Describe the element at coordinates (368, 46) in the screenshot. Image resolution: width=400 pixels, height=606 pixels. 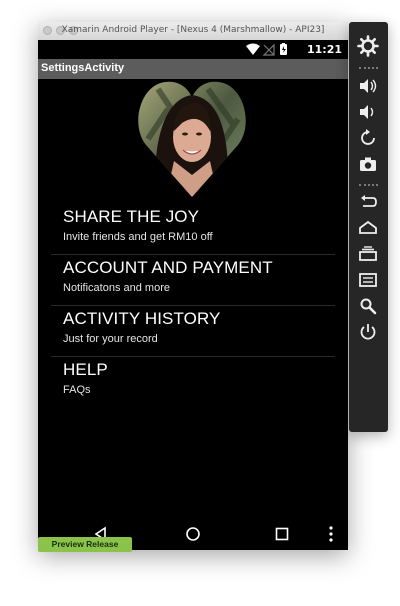
I see `settings-gear-icon` at that location.